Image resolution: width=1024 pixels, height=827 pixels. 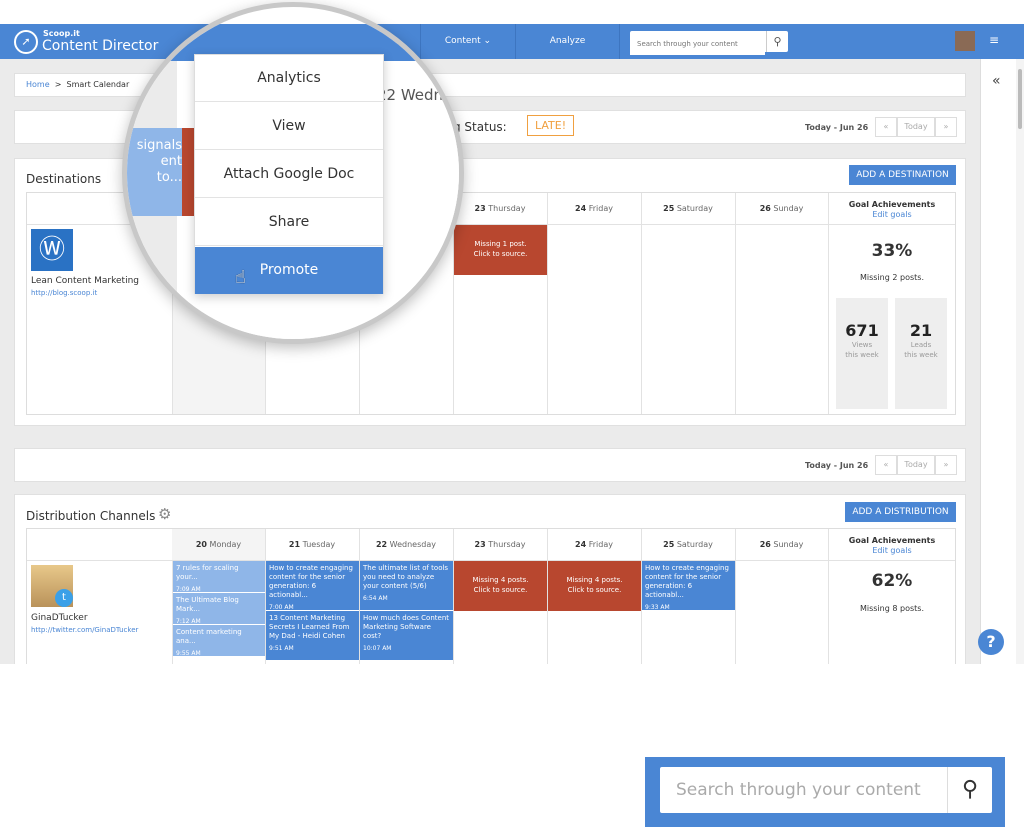 What do you see at coordinates (551, 125) in the screenshot?
I see `status-badge: LATE!` at bounding box center [551, 125].